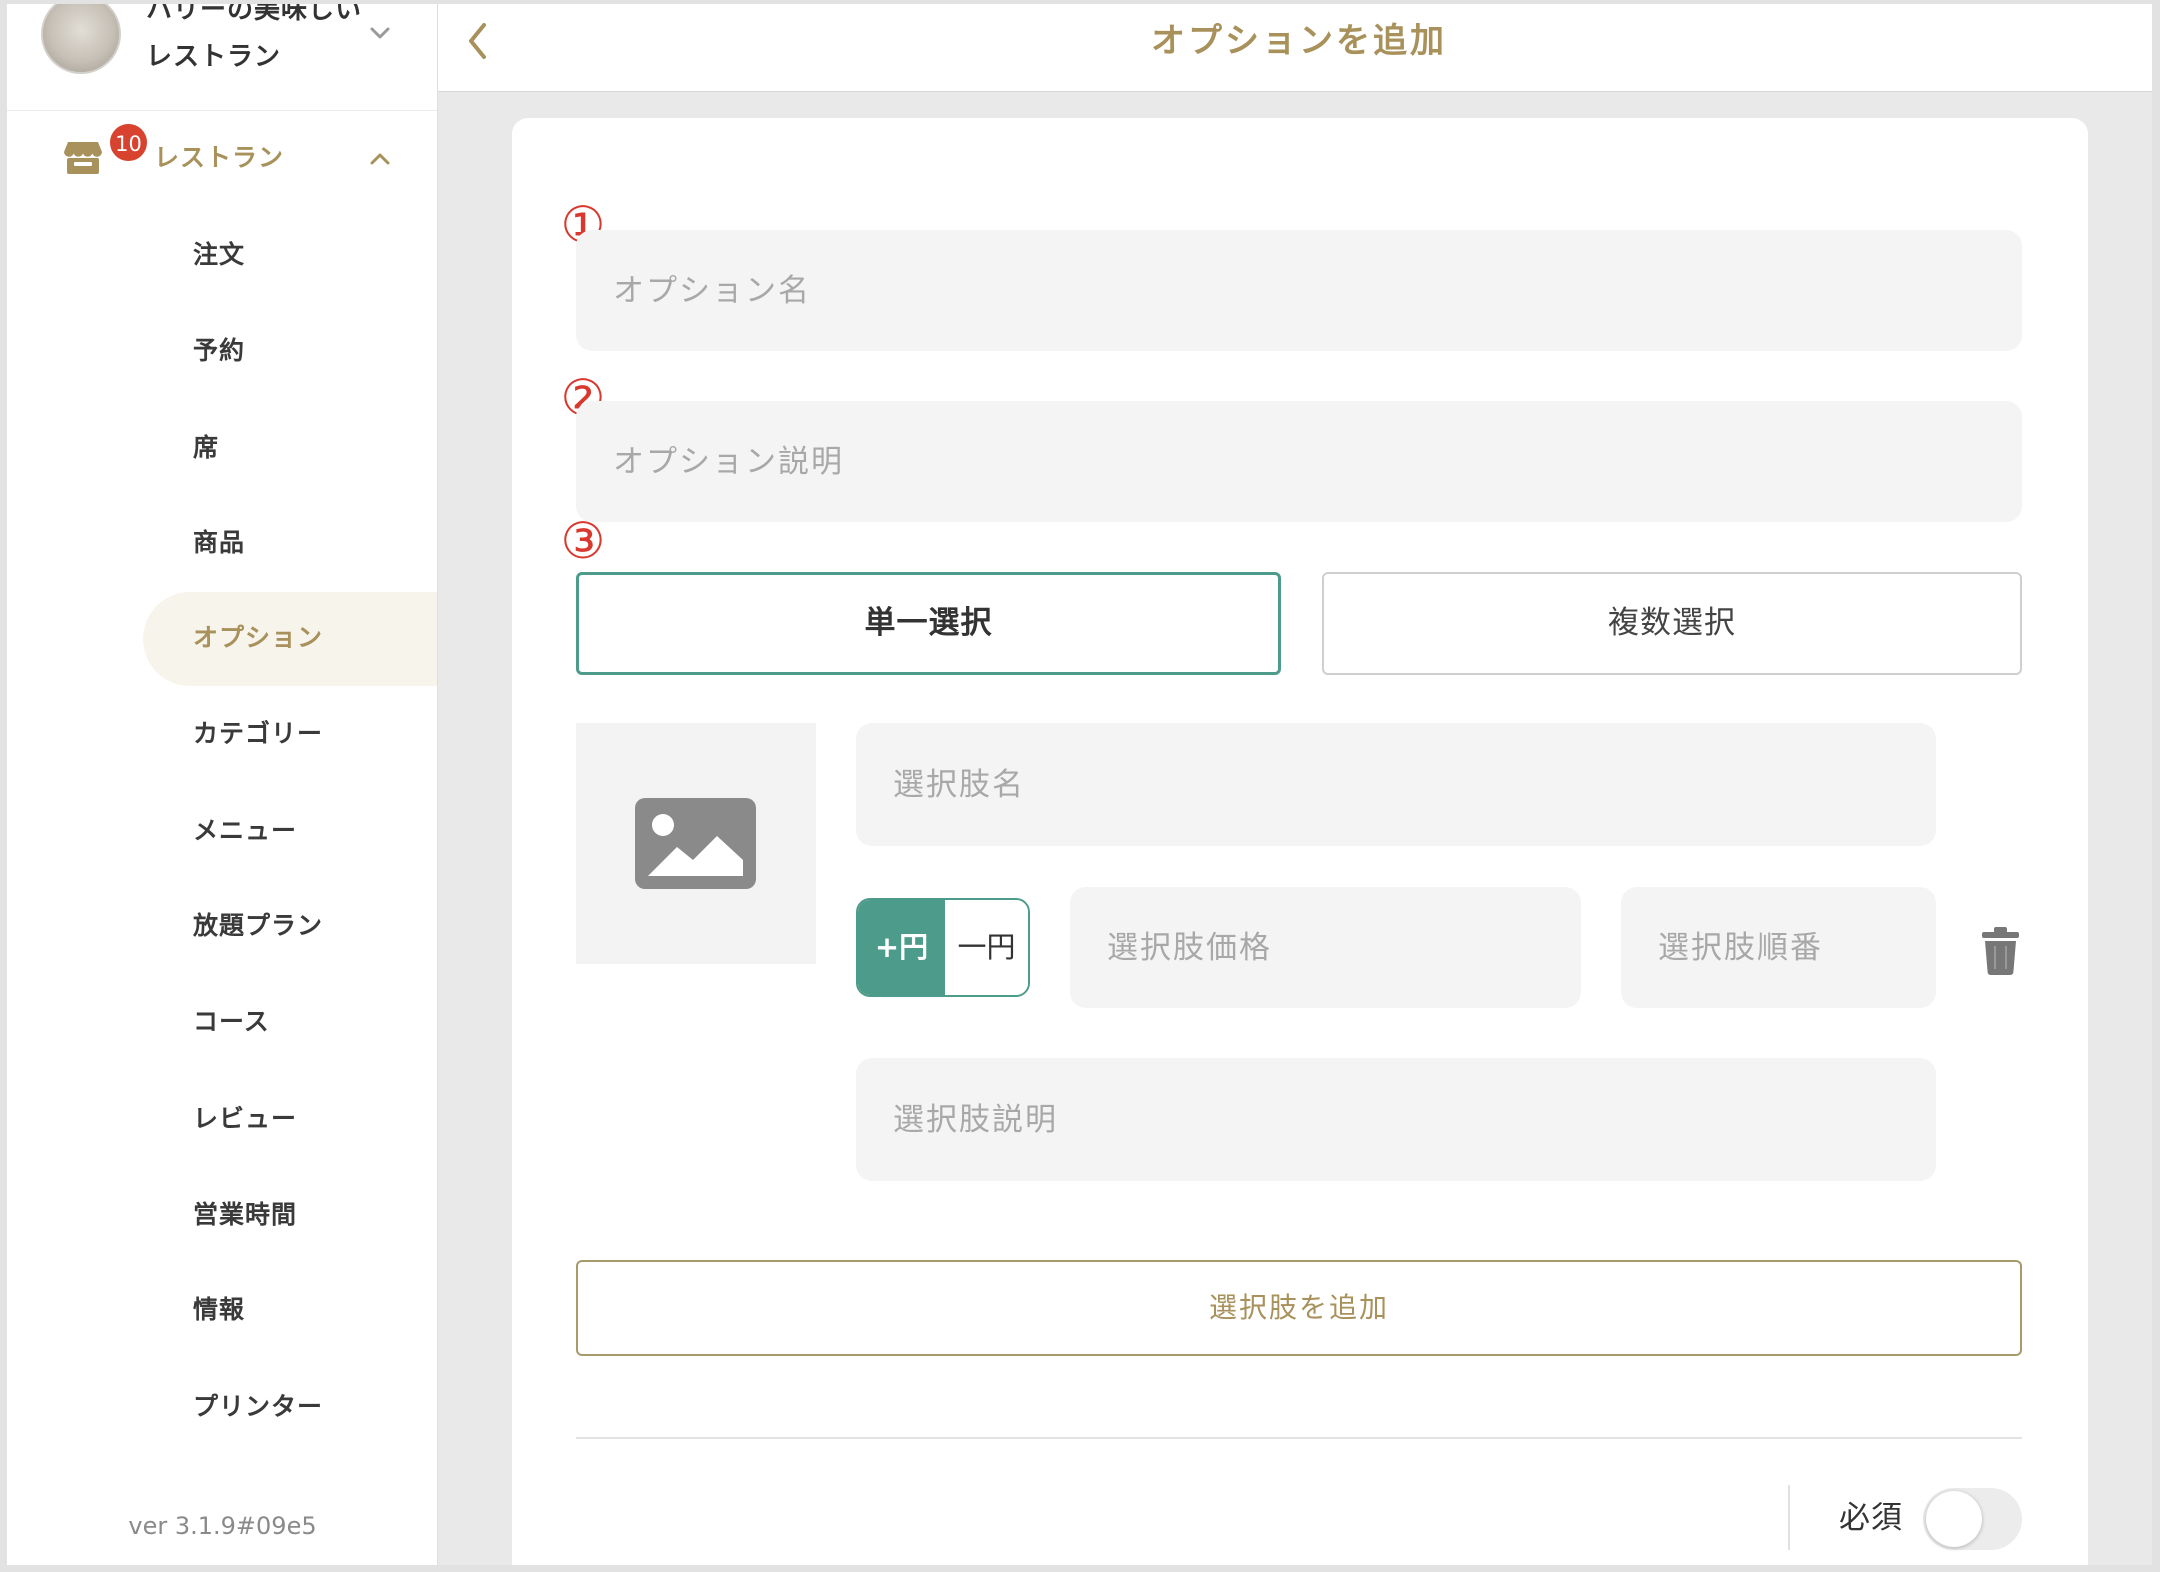 This screenshot has height=1572, width=2160. Describe the element at coordinates (128, 142) in the screenshot. I see `notification-badge: 10` at that location.